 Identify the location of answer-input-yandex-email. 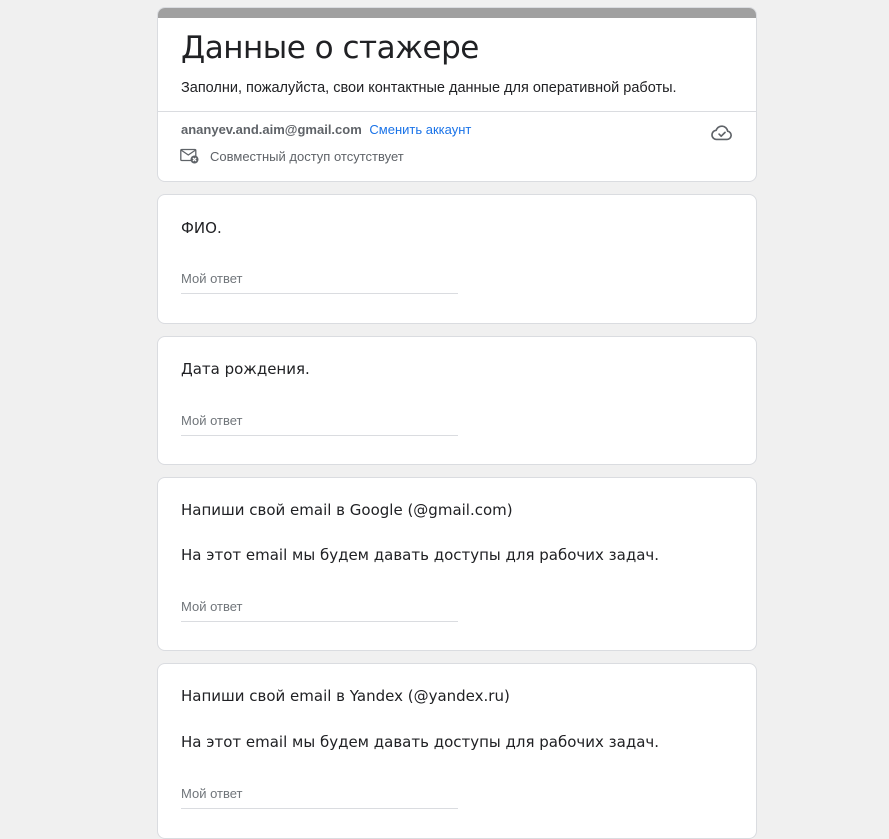
(319, 795).